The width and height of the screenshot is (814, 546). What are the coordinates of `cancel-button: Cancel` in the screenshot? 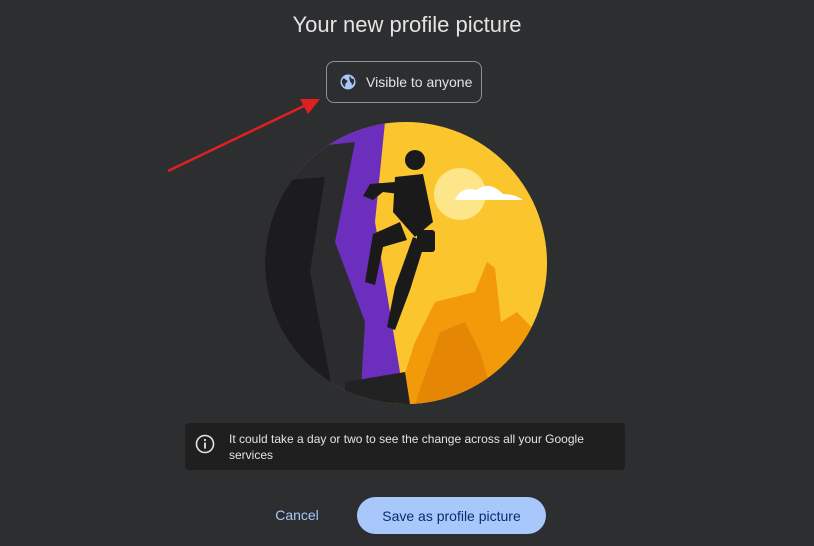 It's located at (297, 515).